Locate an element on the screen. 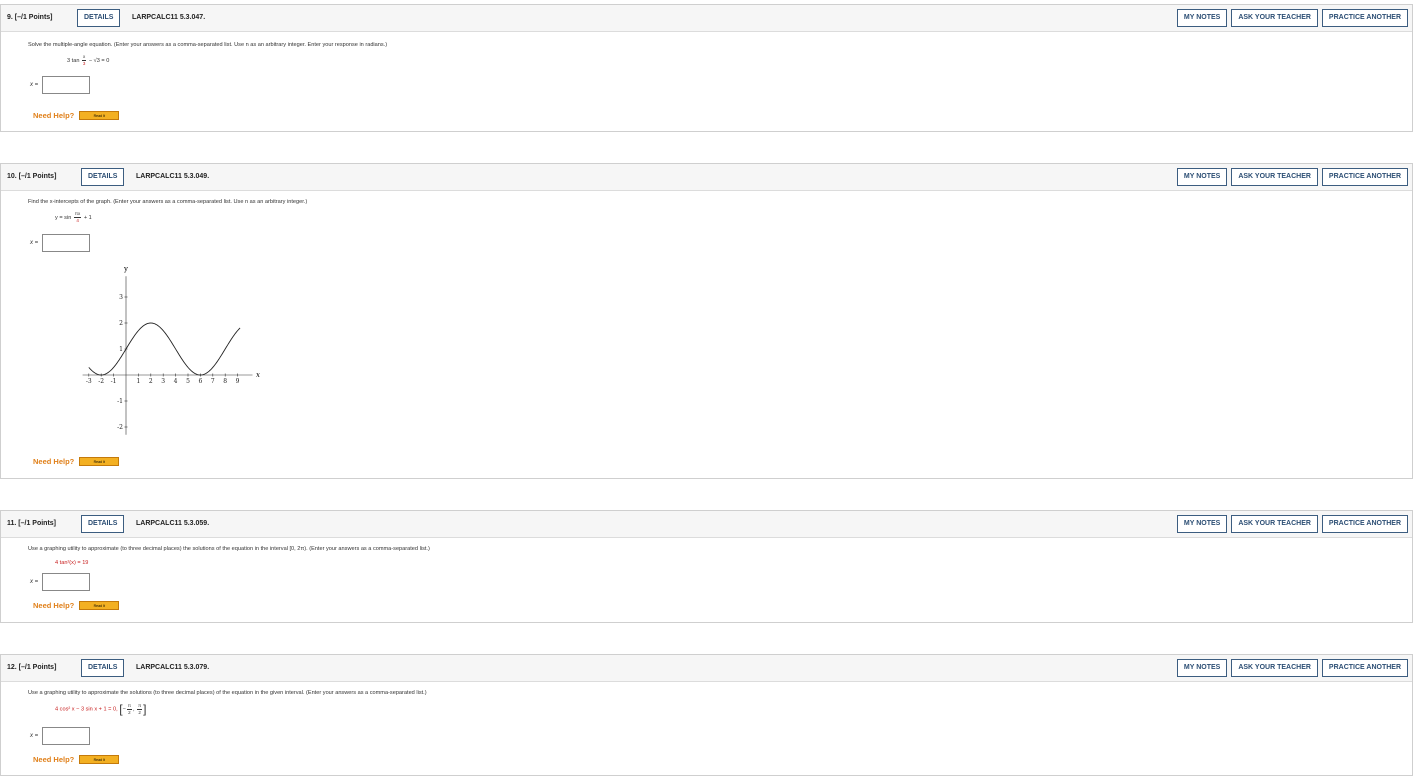 The width and height of the screenshot is (1414, 777). question-number: 9. [–/1 Points] is located at coordinates (30, 17).